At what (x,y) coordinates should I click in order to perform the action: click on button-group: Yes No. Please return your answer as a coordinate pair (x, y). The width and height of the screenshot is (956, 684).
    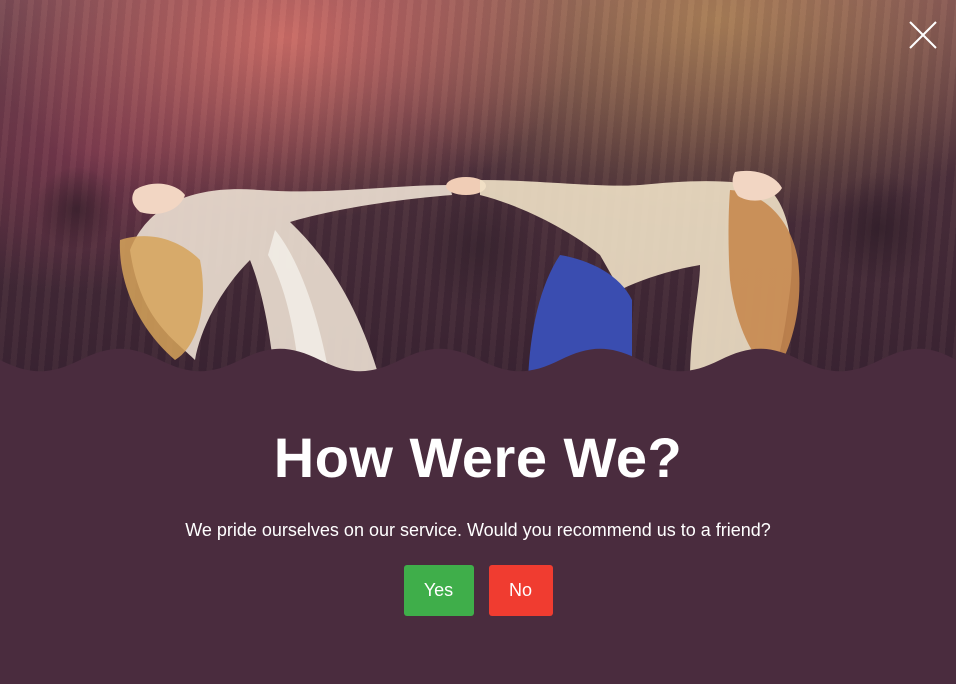
    Looking at the image, I should click on (478, 590).